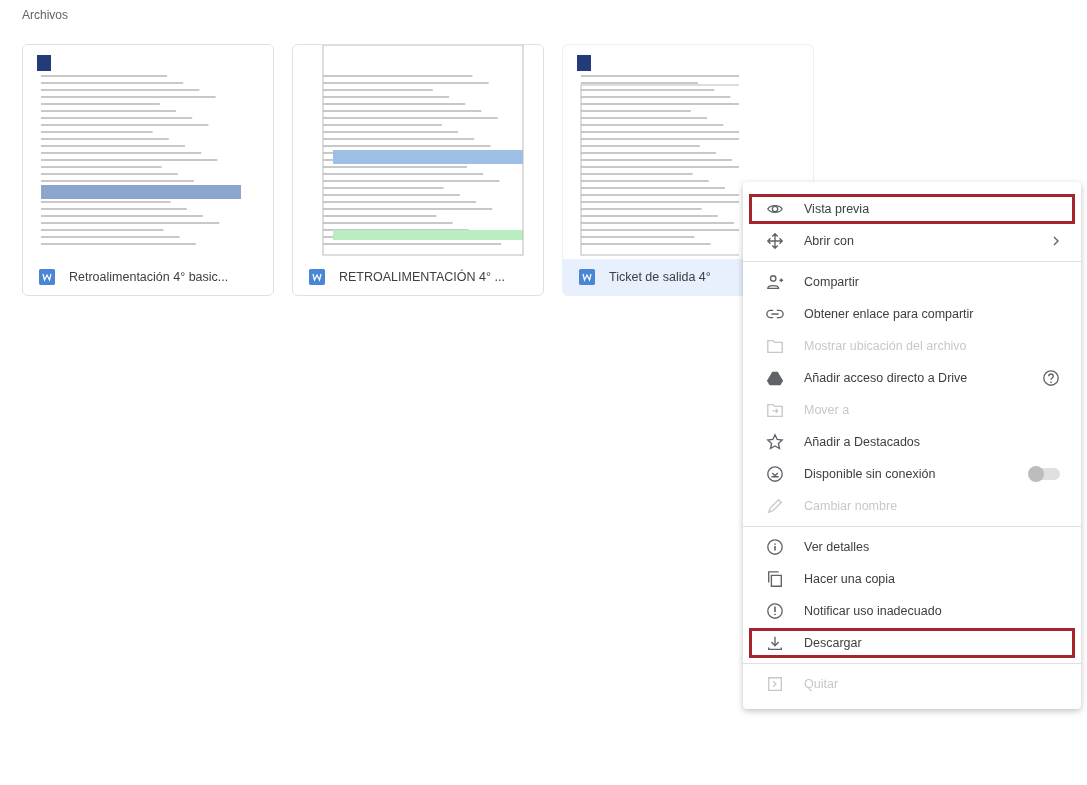 The image size is (1087, 785). Describe the element at coordinates (775, 684) in the screenshot. I see `remove-icon` at that location.